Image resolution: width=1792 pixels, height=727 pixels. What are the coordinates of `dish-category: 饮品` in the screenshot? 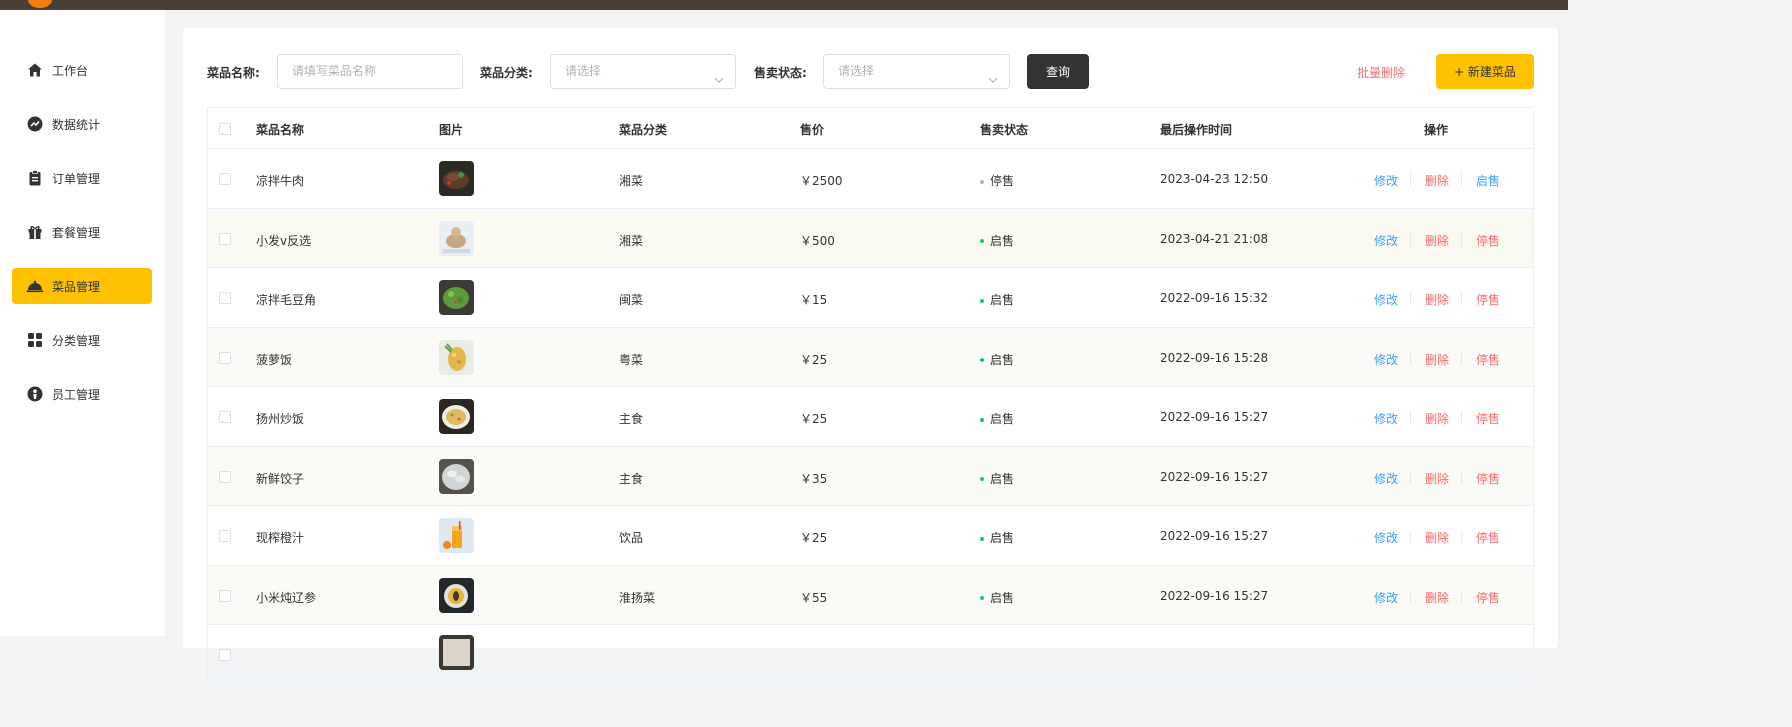 It's located at (631, 538).